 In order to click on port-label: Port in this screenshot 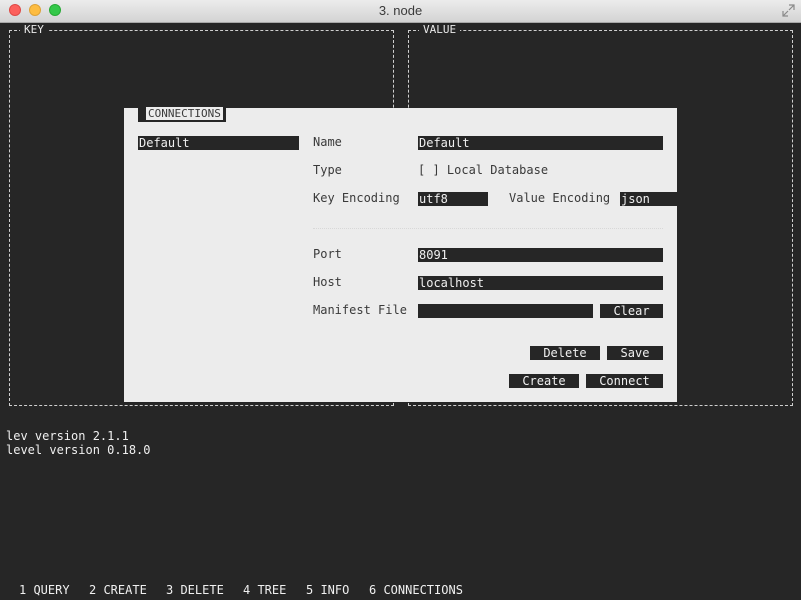, I will do `click(327, 254)`.